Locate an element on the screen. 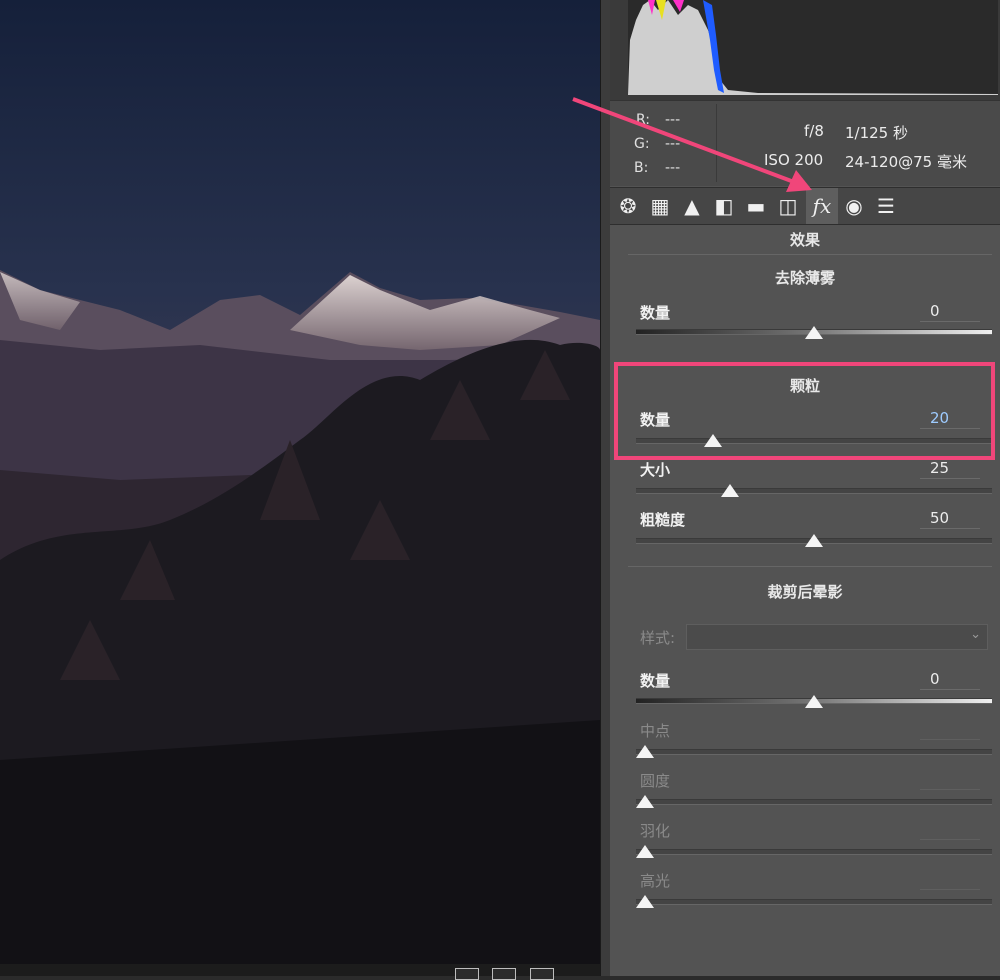 The image size is (1000, 980). iso-value: ISO 200 is located at coordinates (794, 160).